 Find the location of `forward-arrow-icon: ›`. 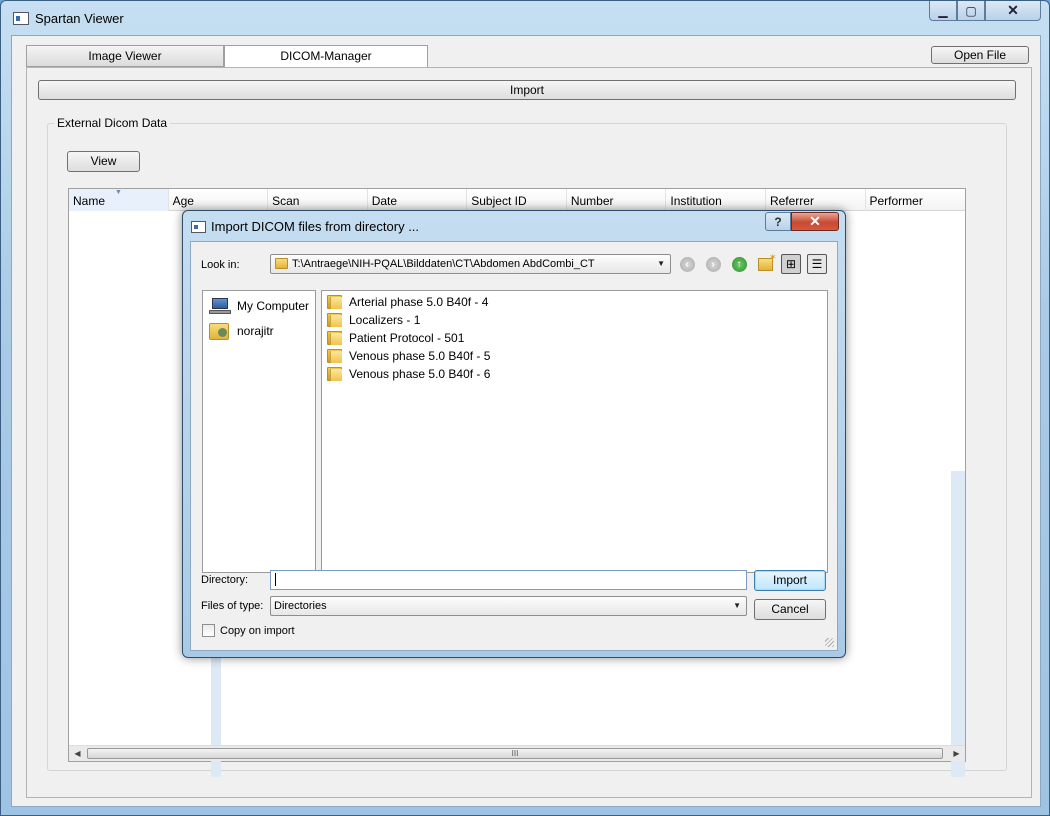

forward-arrow-icon: › is located at coordinates (713, 264).